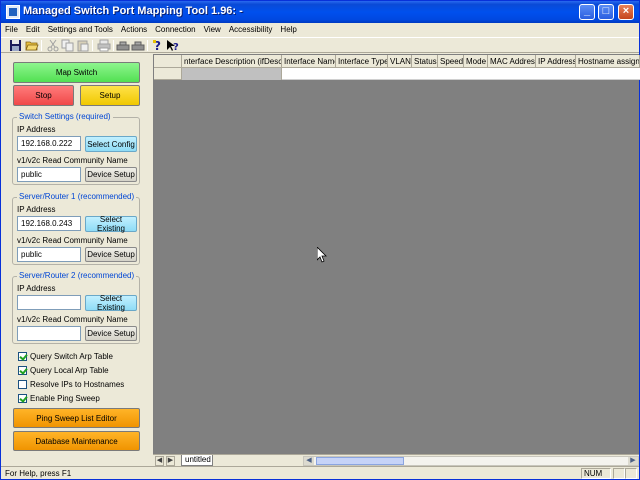 The height and width of the screenshot is (480, 640). I want to click on database-maintenance-button: Database Maintenance, so click(76, 441).